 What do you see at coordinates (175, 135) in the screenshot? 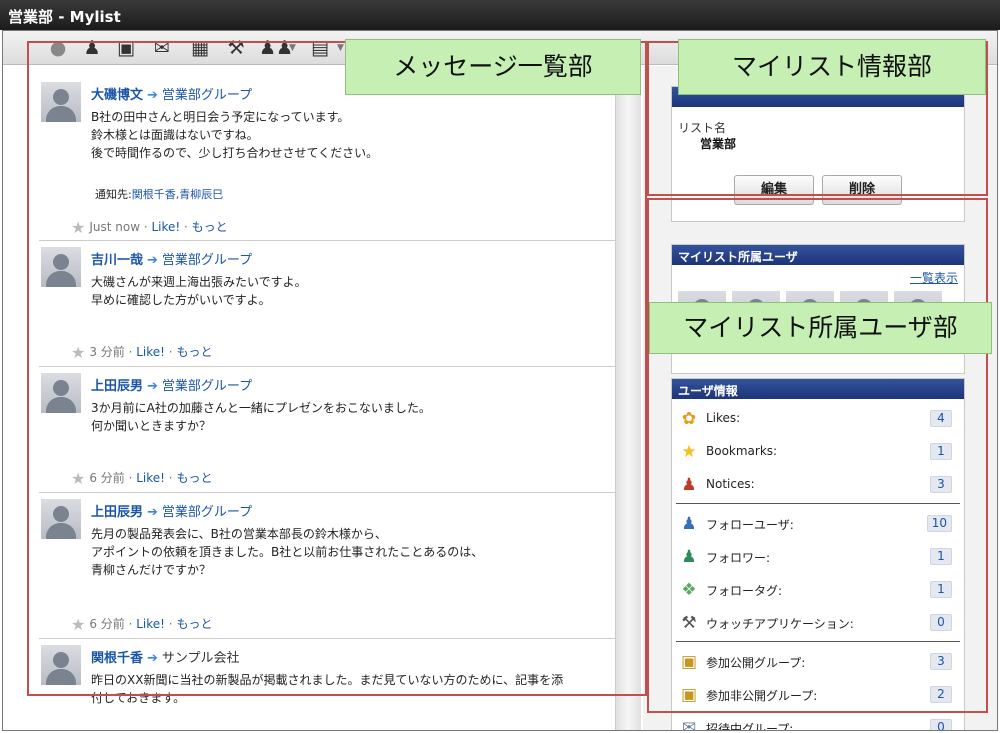
I see `message-line: 鈴木様とは面識はないですね。` at bounding box center [175, 135].